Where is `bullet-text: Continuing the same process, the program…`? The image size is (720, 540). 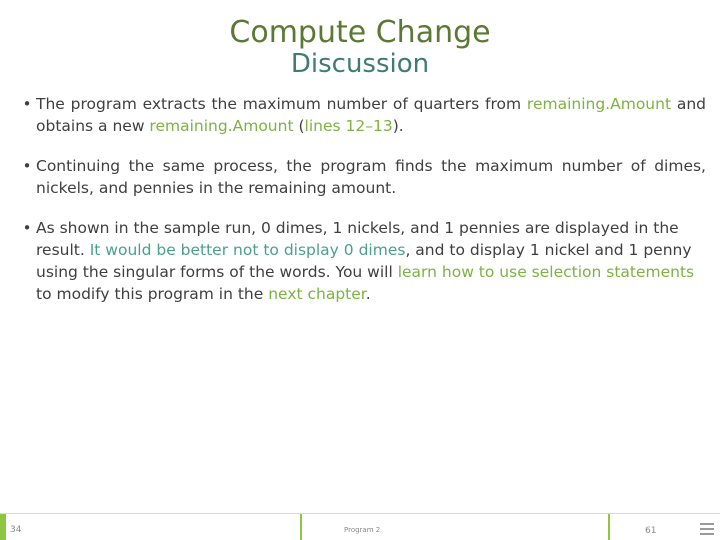
bullet-text: Continuing the same process, the program… is located at coordinates (371, 177).